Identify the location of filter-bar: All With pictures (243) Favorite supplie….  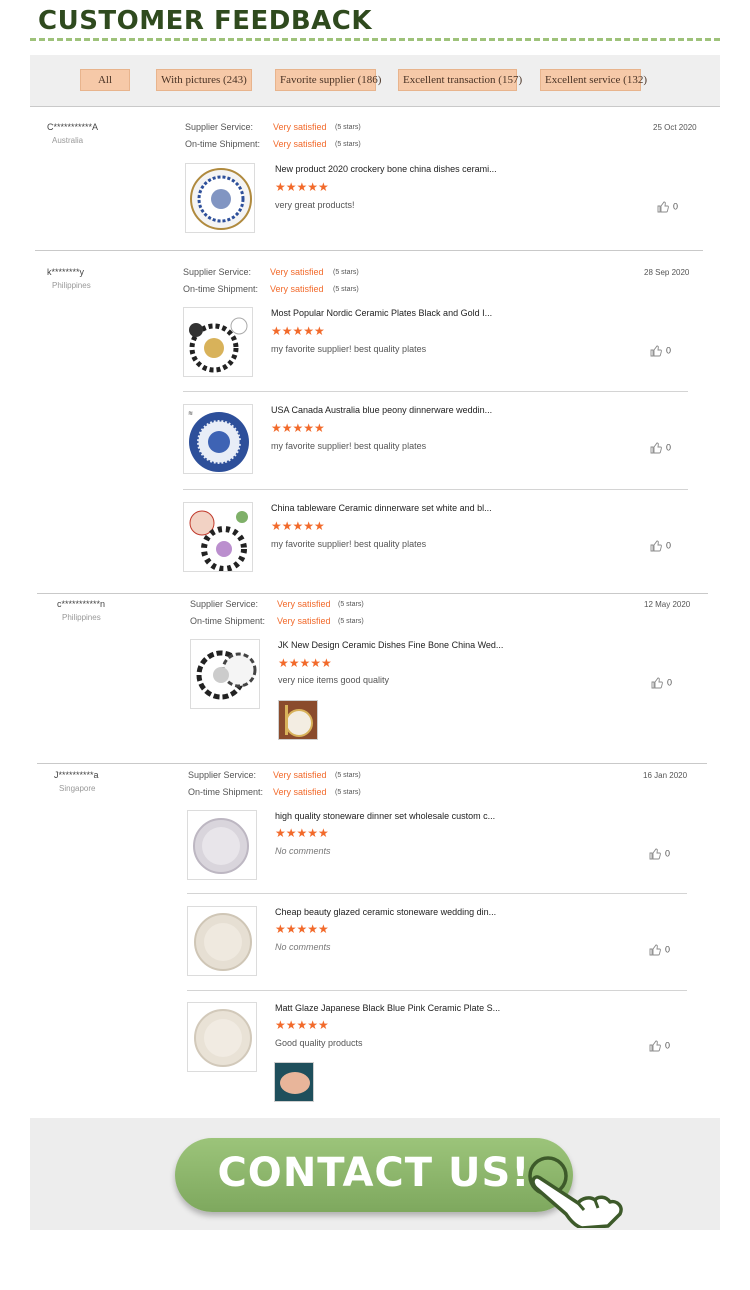
(375, 81).